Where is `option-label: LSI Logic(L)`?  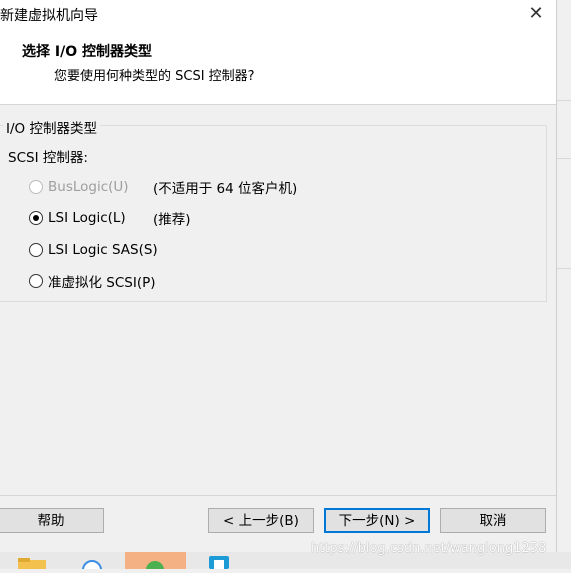
option-label: LSI Logic(L) is located at coordinates (87, 218).